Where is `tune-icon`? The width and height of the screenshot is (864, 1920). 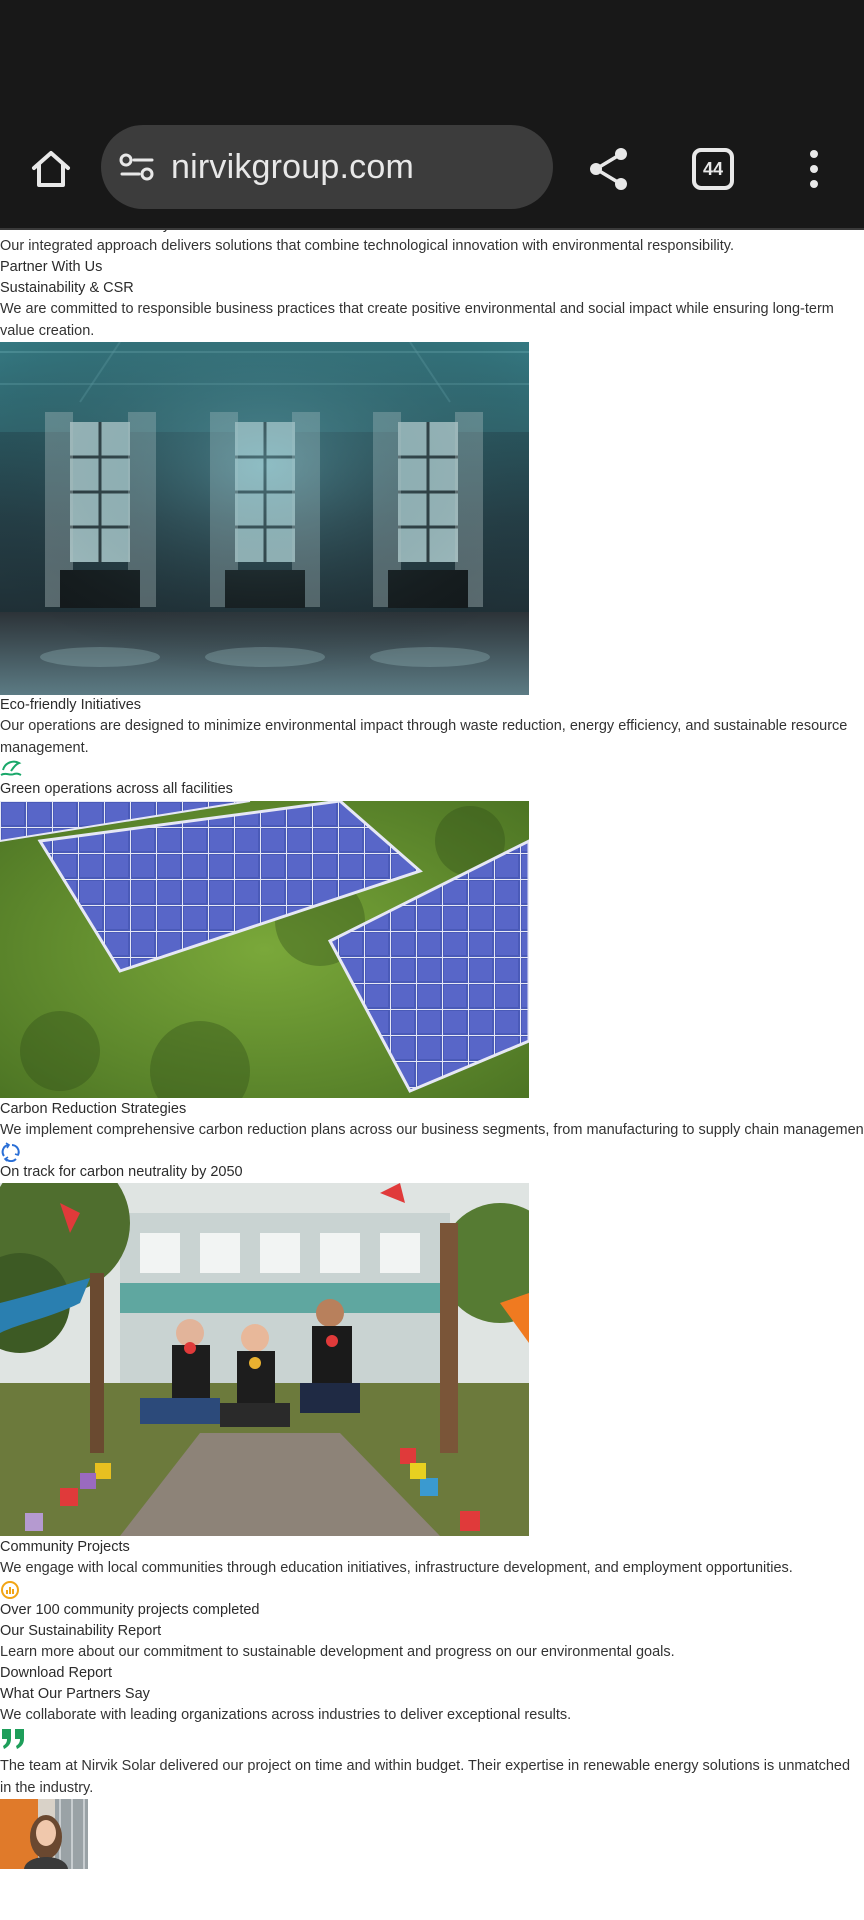 tune-icon is located at coordinates (136, 167).